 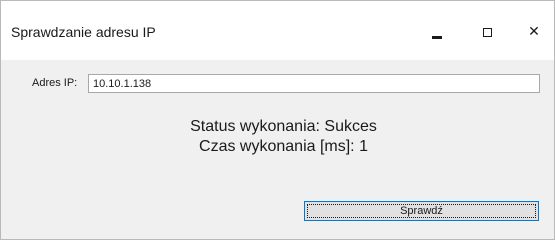 I want to click on ip-address-label: Adres IP:, so click(x=55, y=83).